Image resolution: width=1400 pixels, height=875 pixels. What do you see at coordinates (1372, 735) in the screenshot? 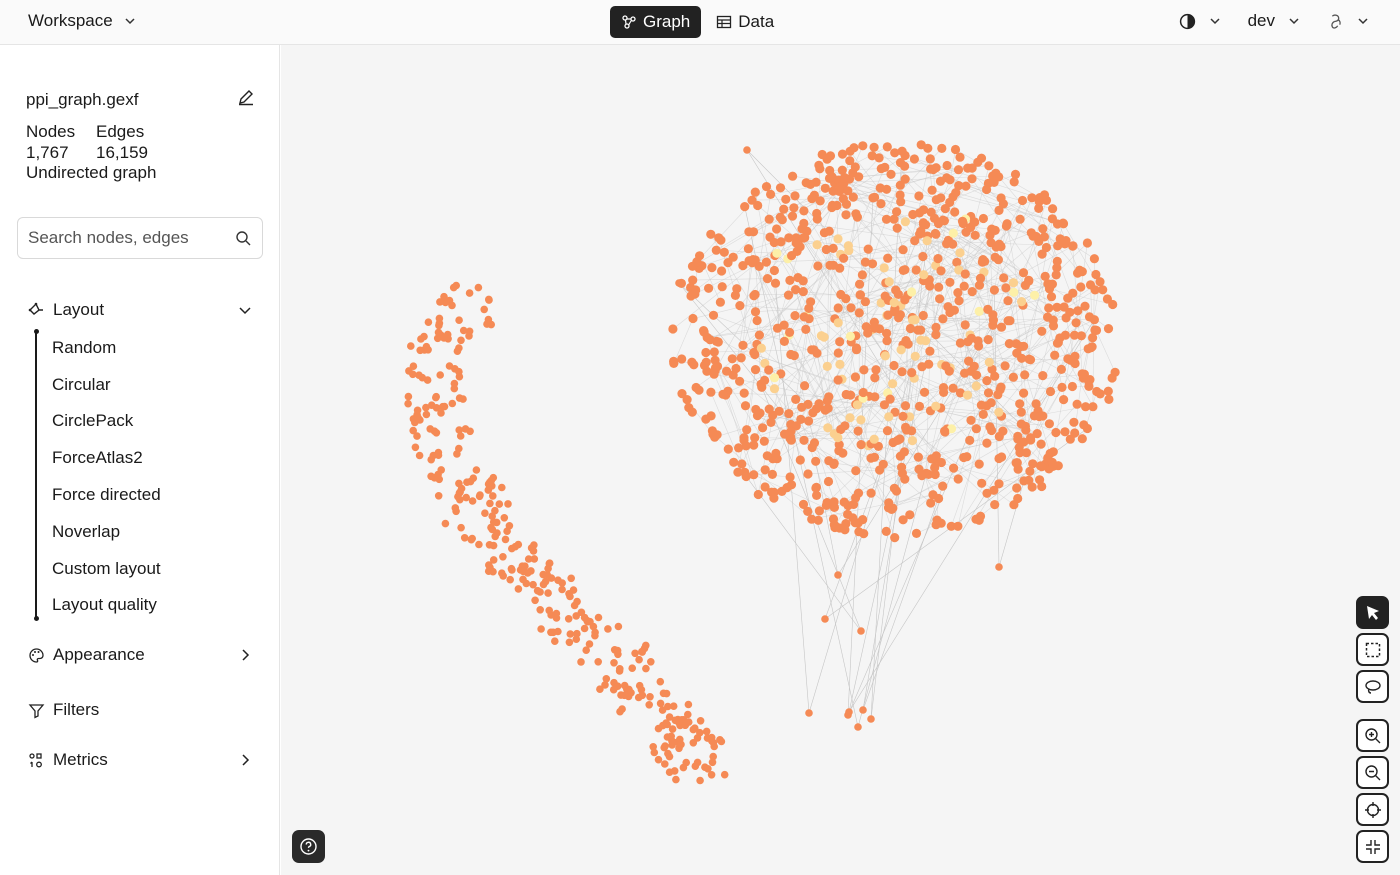
I see `zoom-in-button` at bounding box center [1372, 735].